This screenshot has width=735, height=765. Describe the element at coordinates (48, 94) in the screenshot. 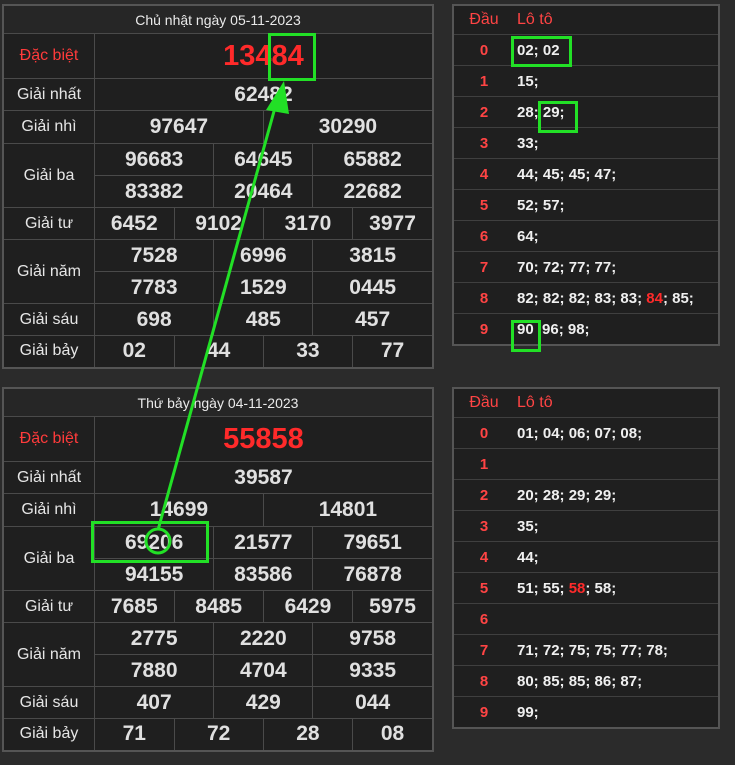

I see `first-prize-label: Giải nhất` at that location.